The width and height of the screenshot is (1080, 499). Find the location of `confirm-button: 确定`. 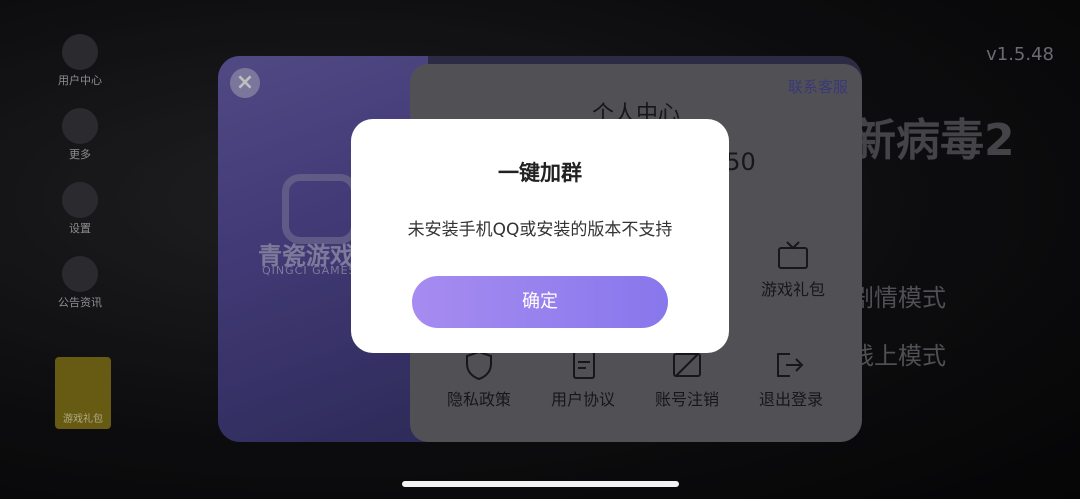

confirm-button: 确定 is located at coordinates (540, 302).